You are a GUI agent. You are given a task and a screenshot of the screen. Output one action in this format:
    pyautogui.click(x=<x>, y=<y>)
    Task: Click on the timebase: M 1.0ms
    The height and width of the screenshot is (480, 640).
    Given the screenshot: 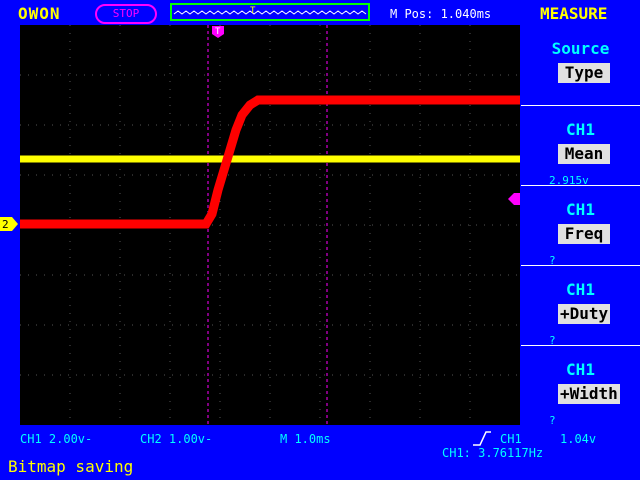 What is the action you would take?
    pyautogui.click(x=305, y=439)
    